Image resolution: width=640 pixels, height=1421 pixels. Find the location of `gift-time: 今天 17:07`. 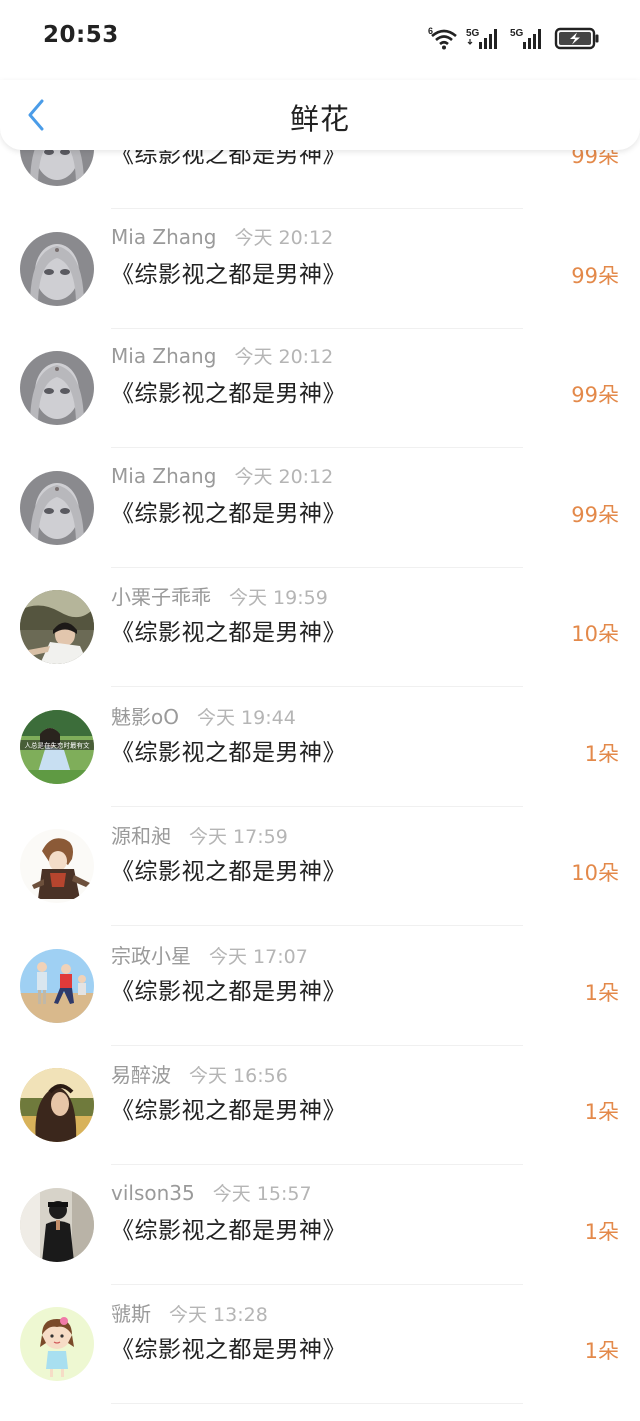

gift-time: 今天 17:07 is located at coordinates (258, 956).